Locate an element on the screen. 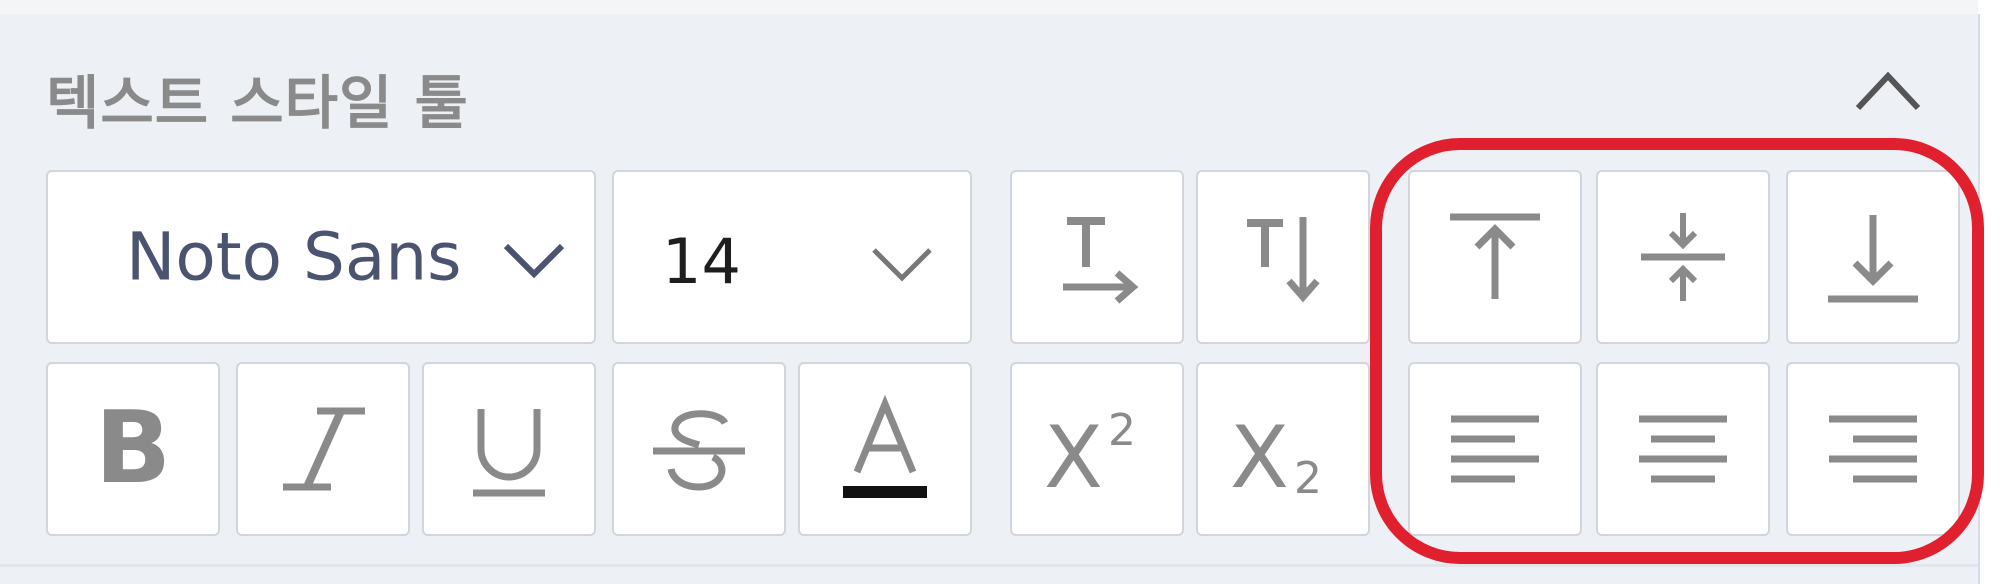 The height and width of the screenshot is (584, 2000). superscript-button: X 2 is located at coordinates (1097, 449).